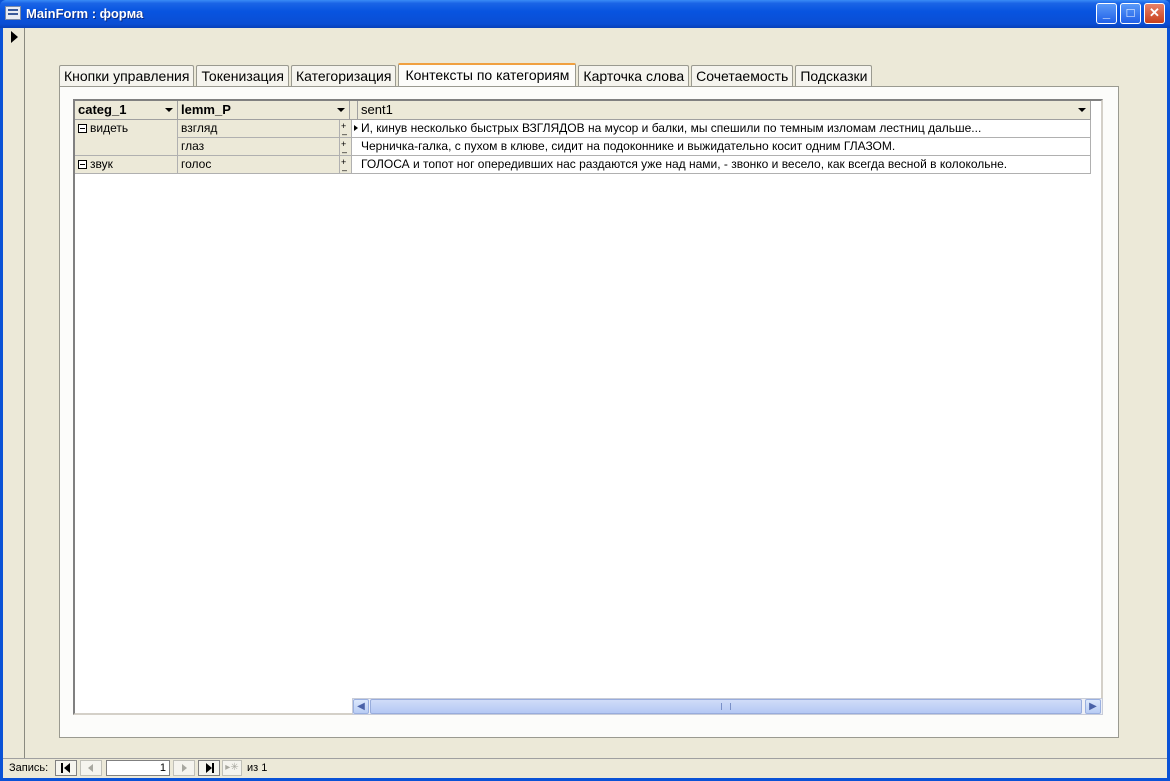  Describe the element at coordinates (126, 138) in the screenshot. I see `category-cell: видеть` at that location.